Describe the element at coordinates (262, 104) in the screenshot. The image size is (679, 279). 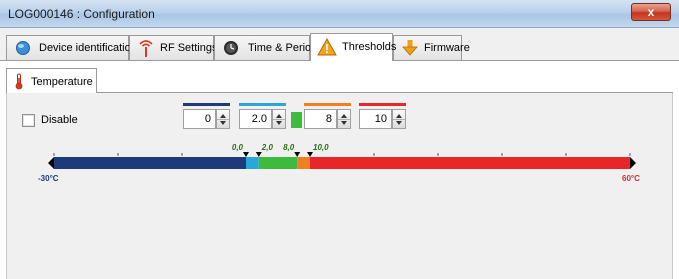
I see `low-warning-color-bar` at that location.